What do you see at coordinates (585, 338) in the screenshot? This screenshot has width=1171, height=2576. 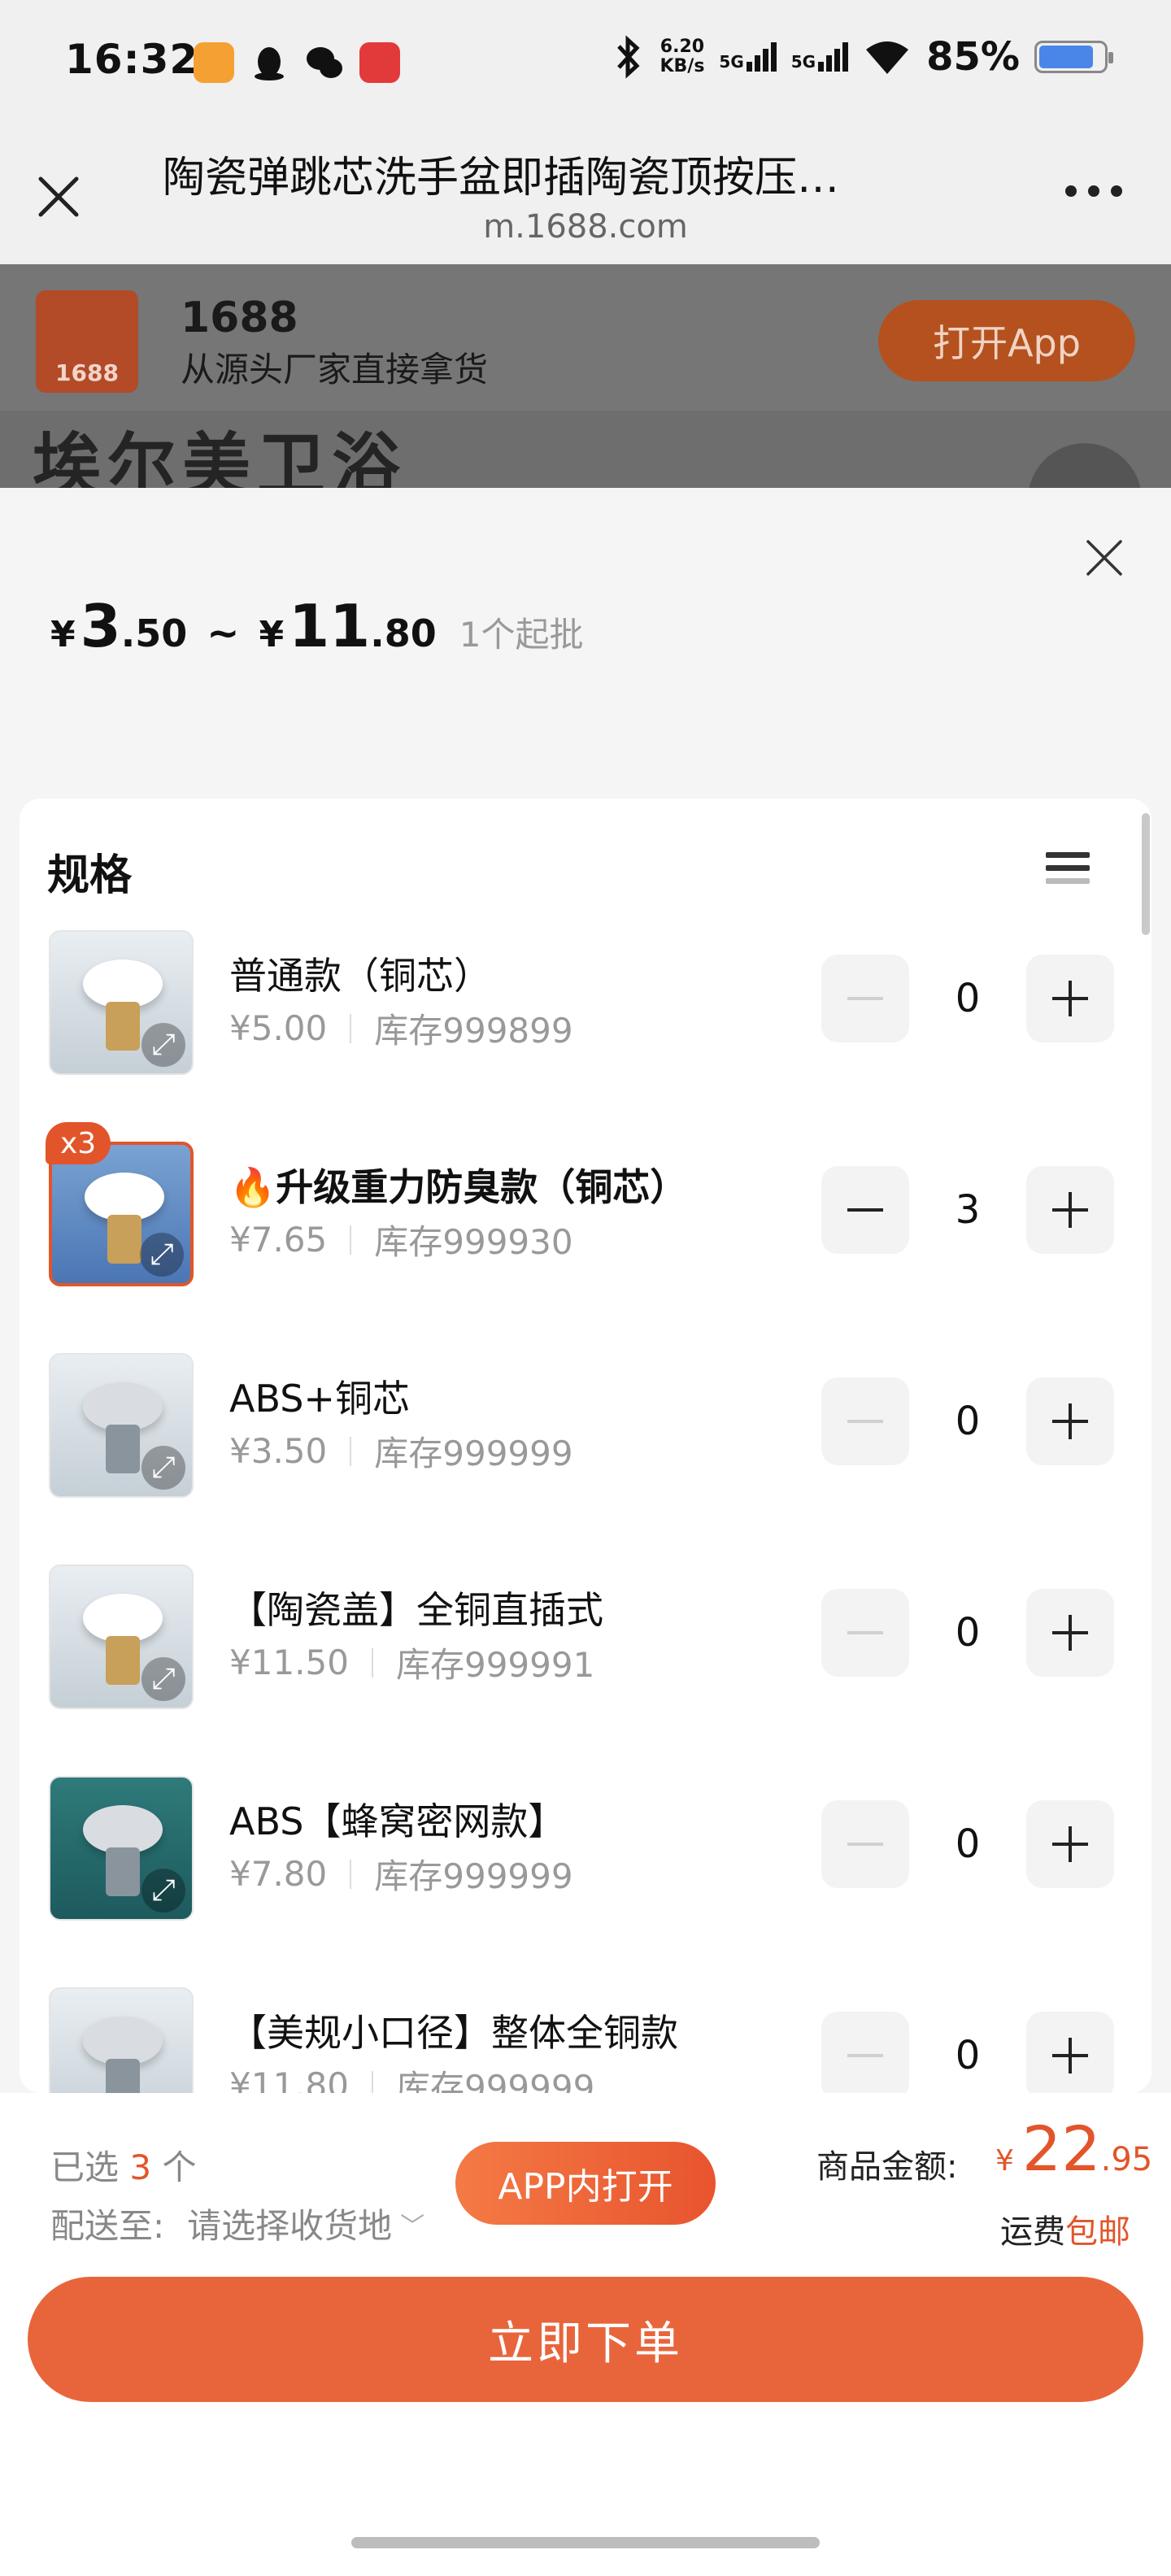 I see `app-download-banner: 1688 1688 从源头厂家直接拿货 打开App` at bounding box center [585, 338].